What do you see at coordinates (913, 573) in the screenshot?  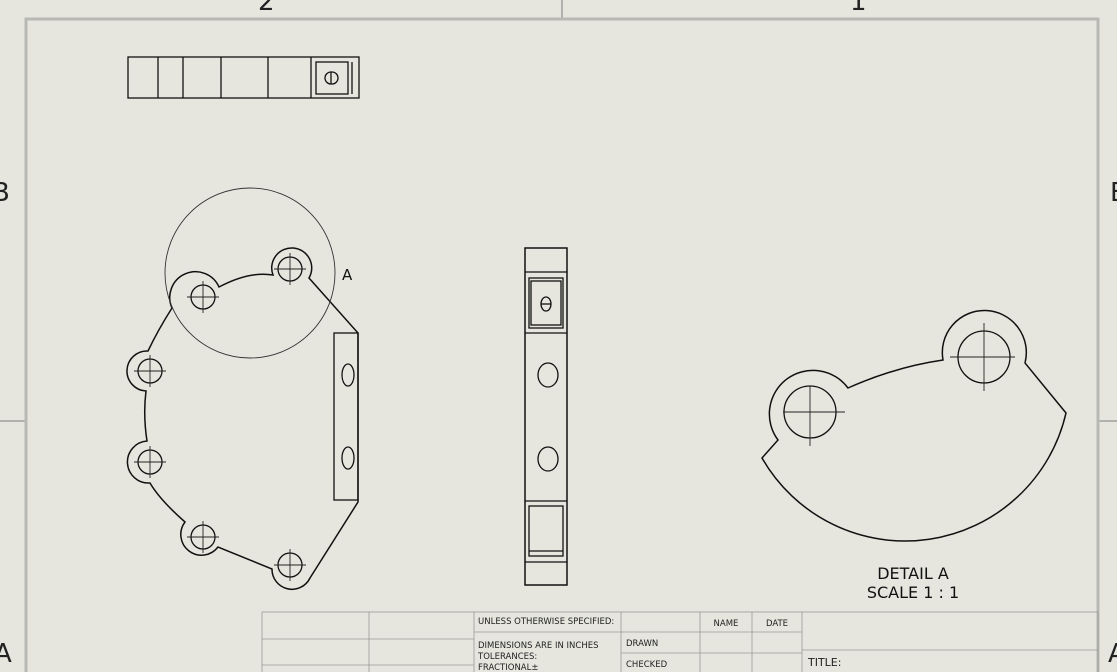 I see `detail-title: DETAIL A` at bounding box center [913, 573].